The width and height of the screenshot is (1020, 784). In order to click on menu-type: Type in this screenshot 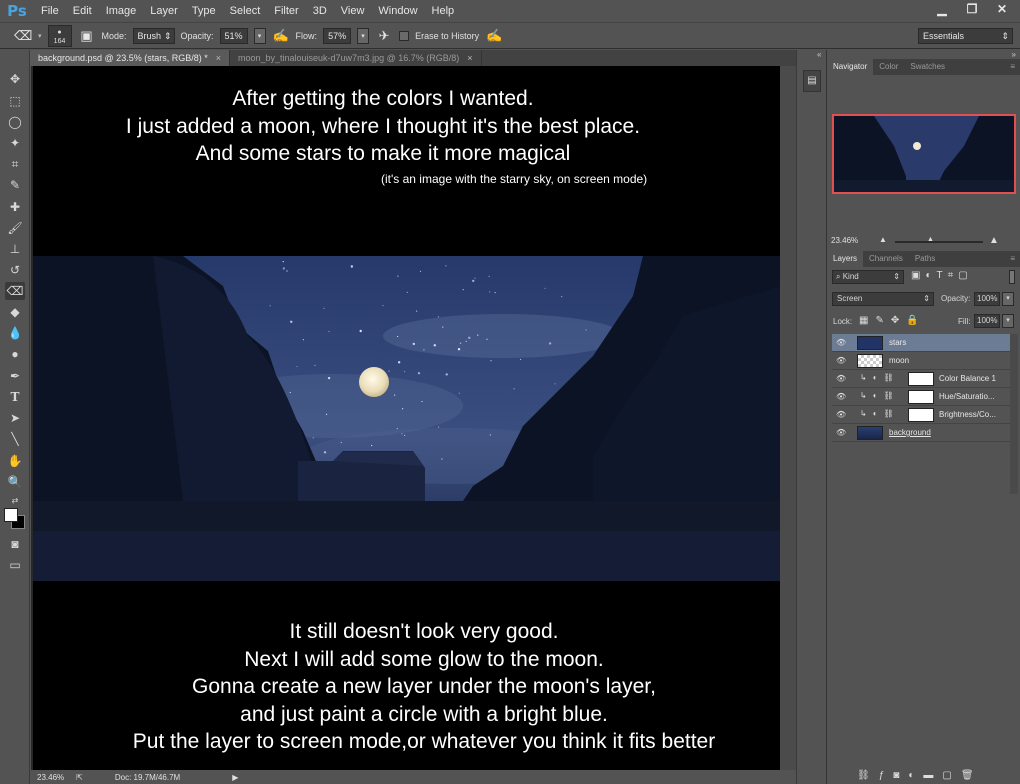, I will do `click(204, 11)`.